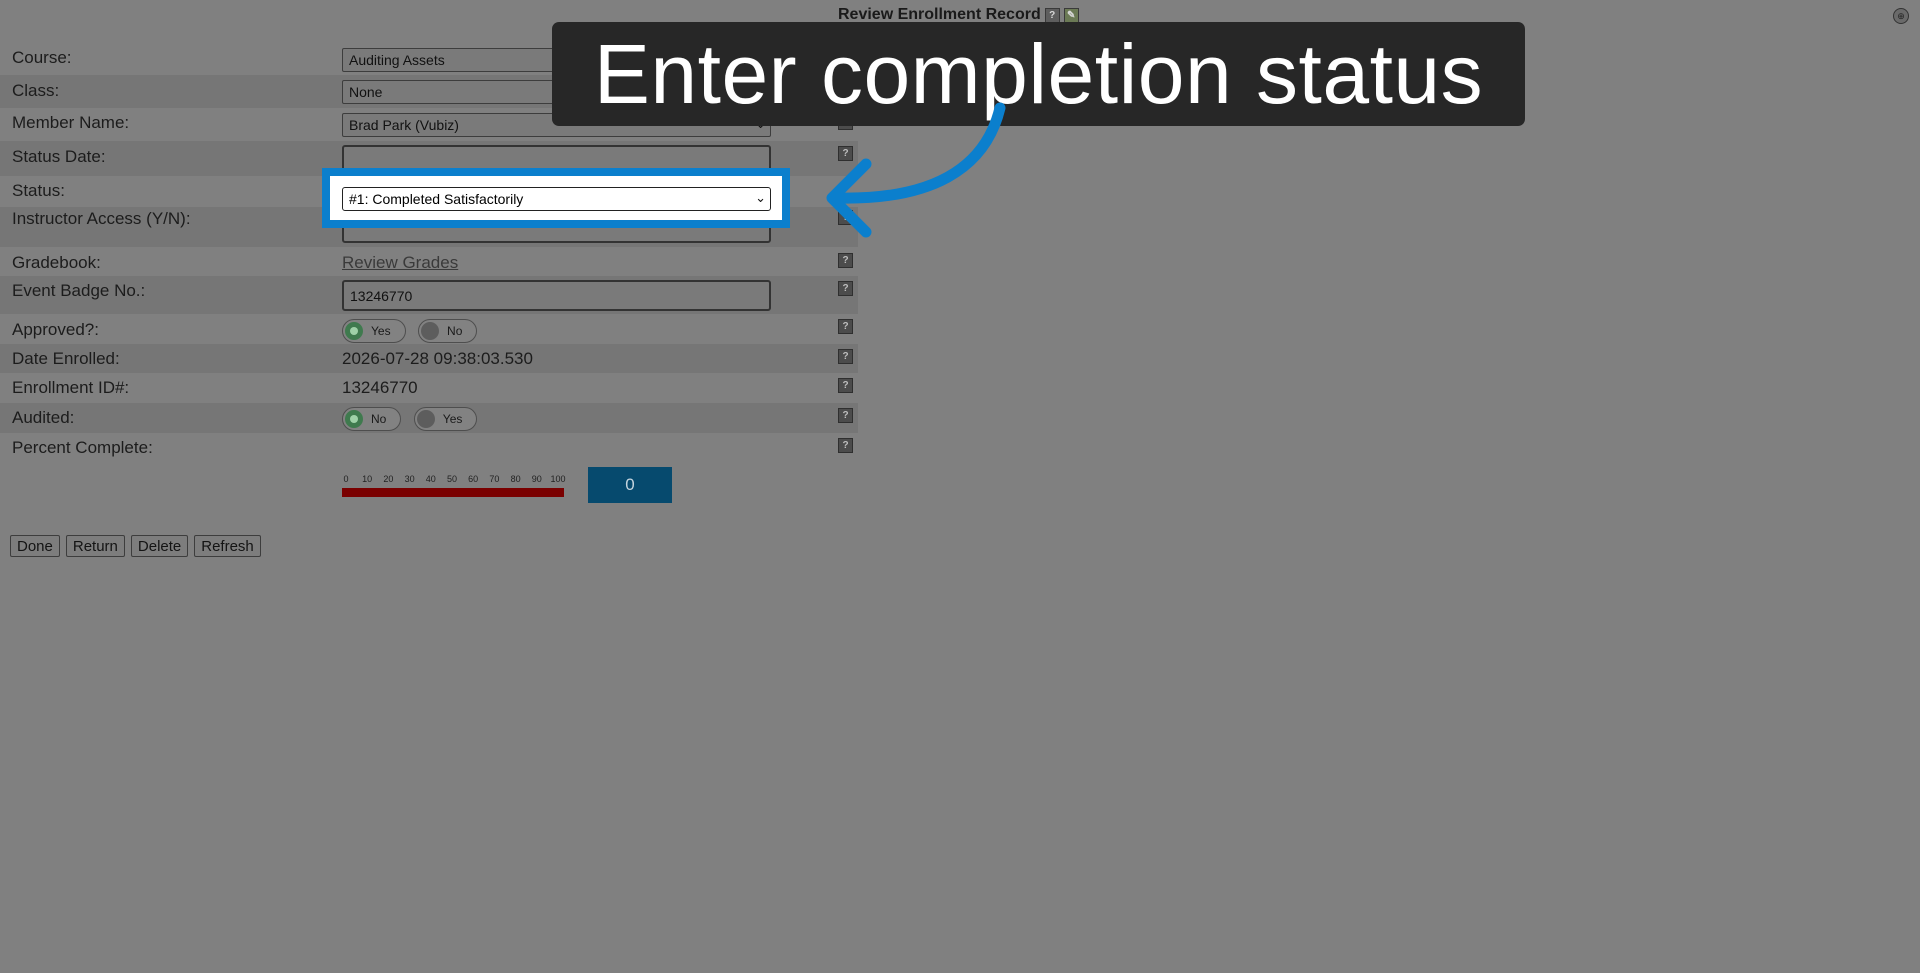  Describe the element at coordinates (381, 296) in the screenshot. I see `event-badge-value: 13246770` at that location.